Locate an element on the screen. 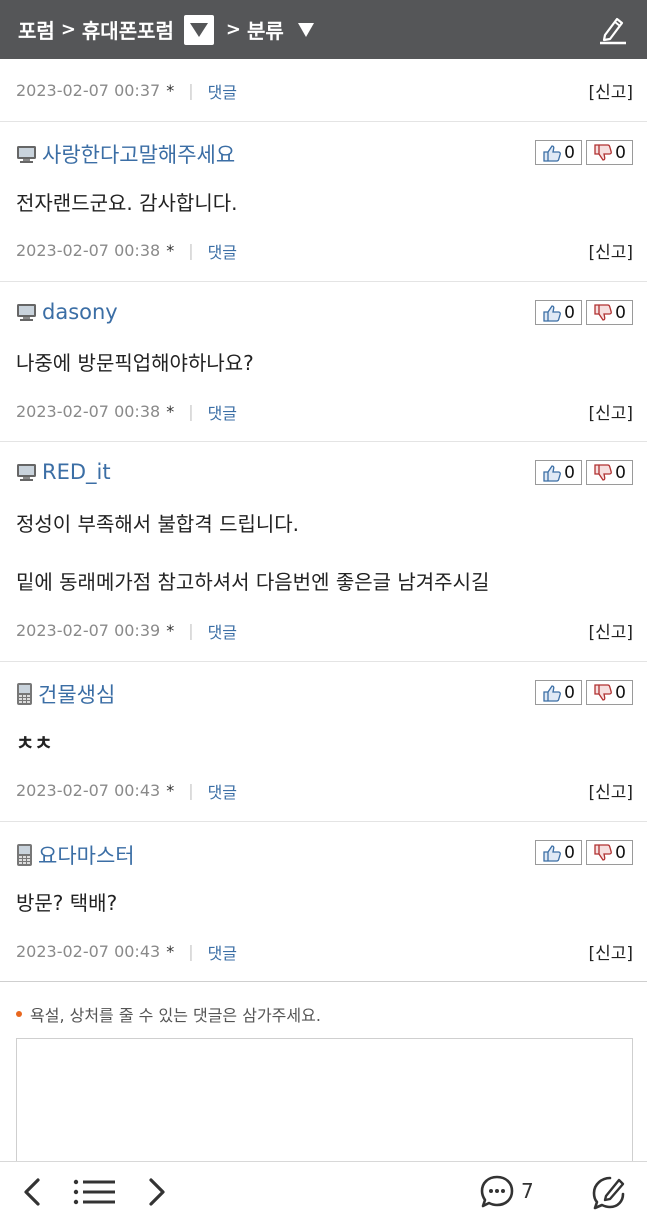 This screenshot has height=1224, width=647. author-name: RED_it is located at coordinates (76, 472).